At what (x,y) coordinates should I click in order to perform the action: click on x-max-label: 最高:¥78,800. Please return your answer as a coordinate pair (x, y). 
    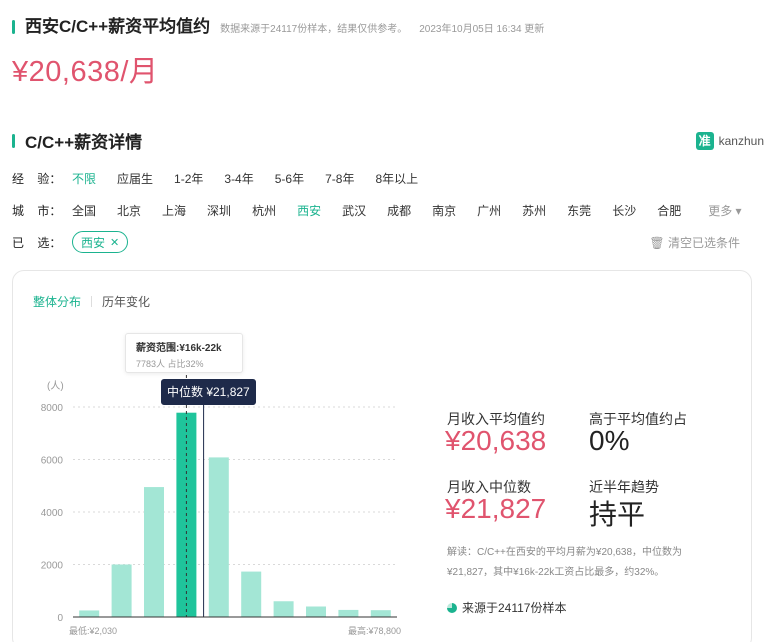
    Looking at the image, I should click on (374, 630).